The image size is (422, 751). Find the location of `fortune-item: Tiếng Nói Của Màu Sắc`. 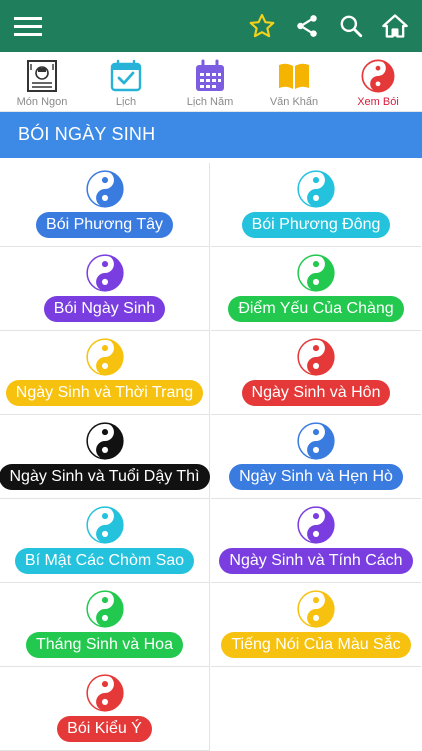

fortune-item: Tiếng Nói Của Màu Sắc is located at coordinates (316, 625).